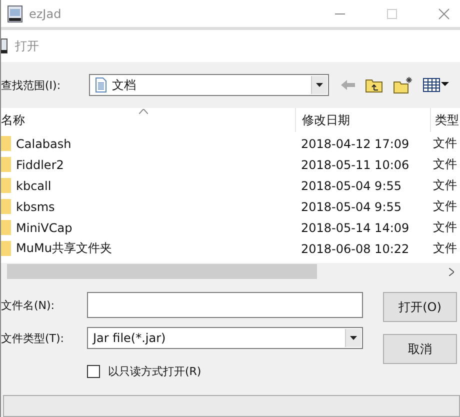  What do you see at coordinates (93, 371) in the screenshot?
I see `read-only-checkbox` at bounding box center [93, 371].